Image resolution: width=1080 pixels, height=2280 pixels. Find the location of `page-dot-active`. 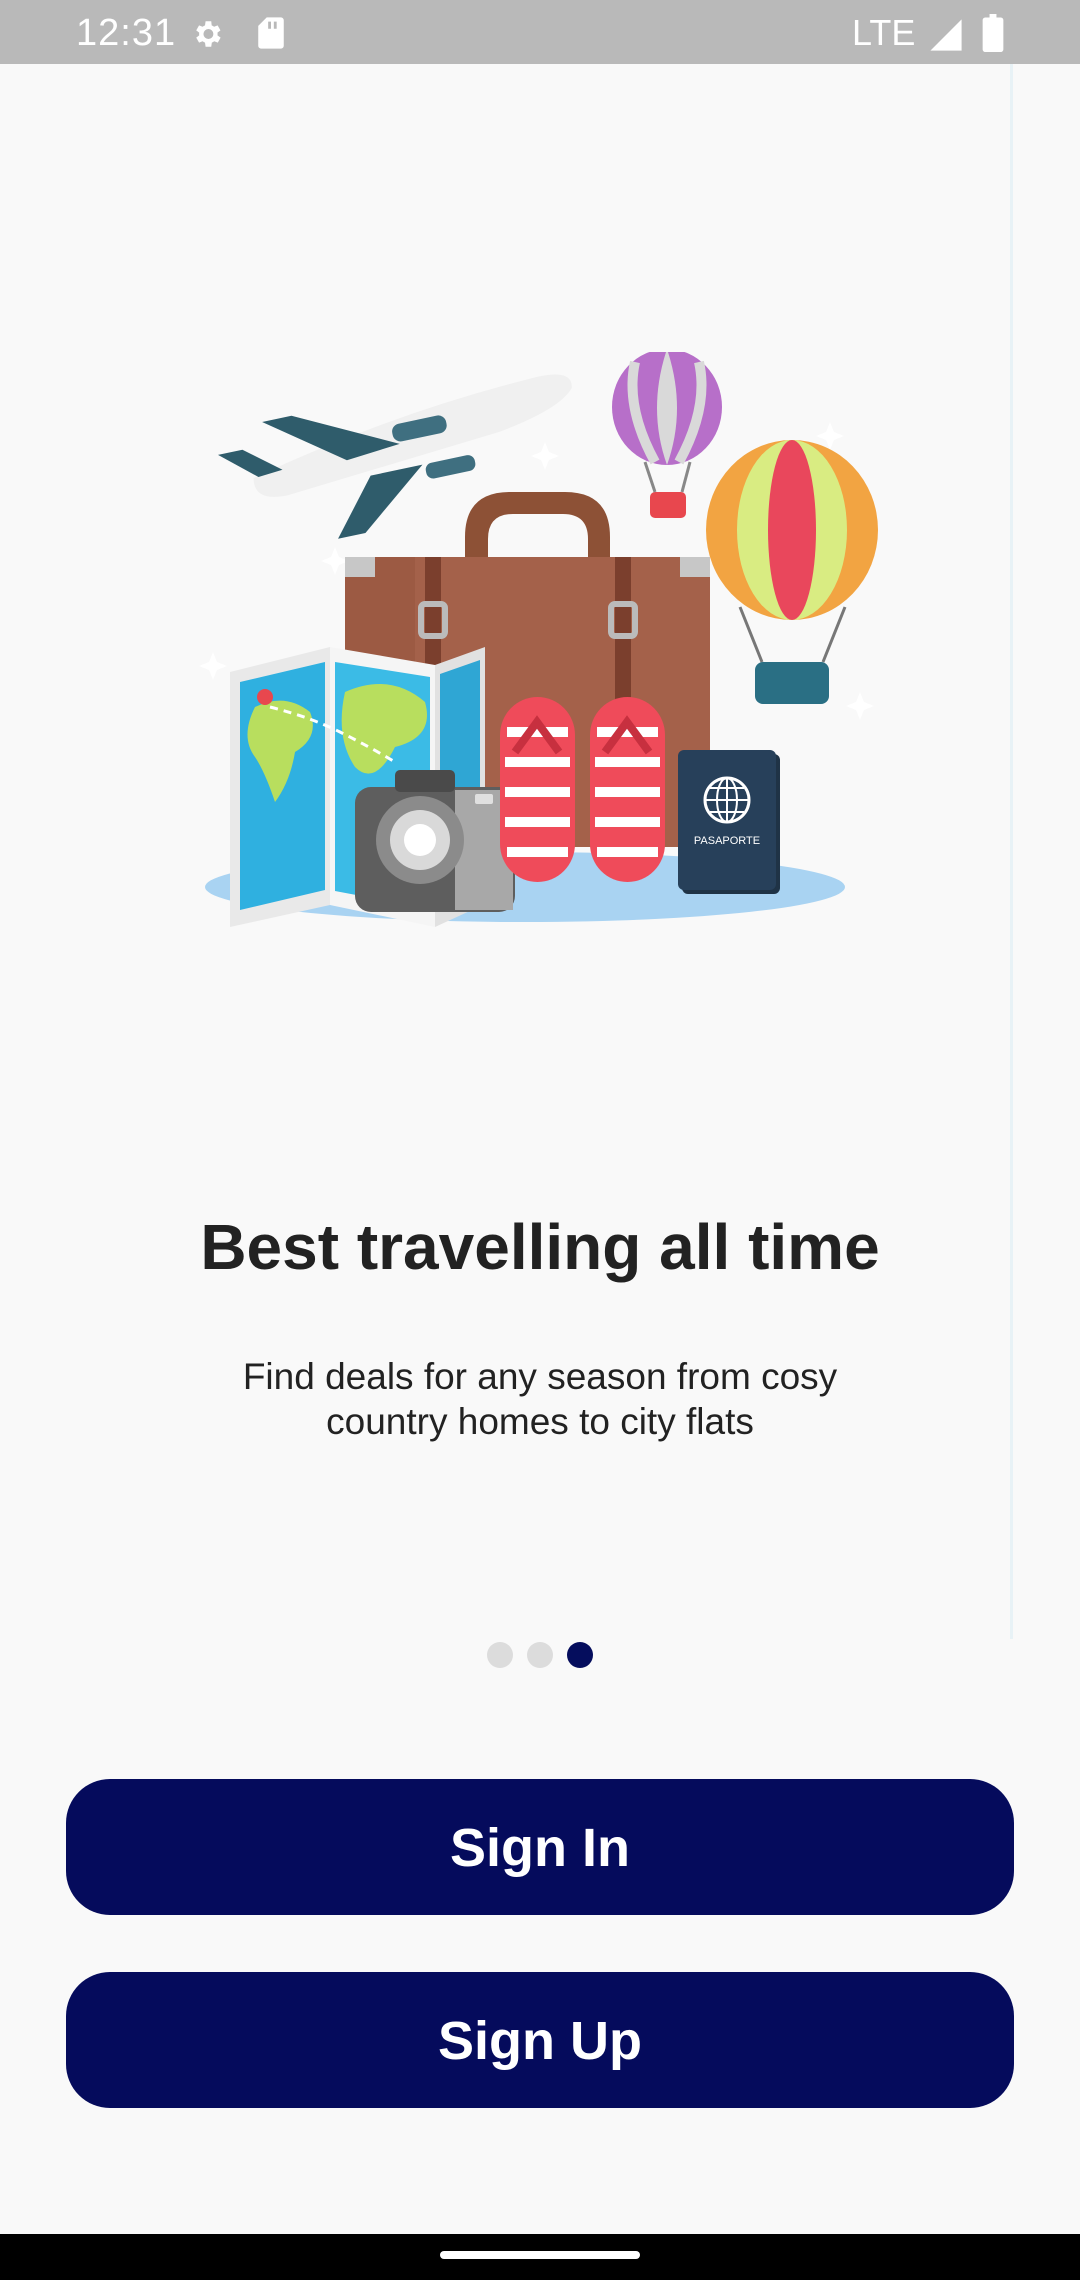

page-dot-active is located at coordinates (580, 1655).